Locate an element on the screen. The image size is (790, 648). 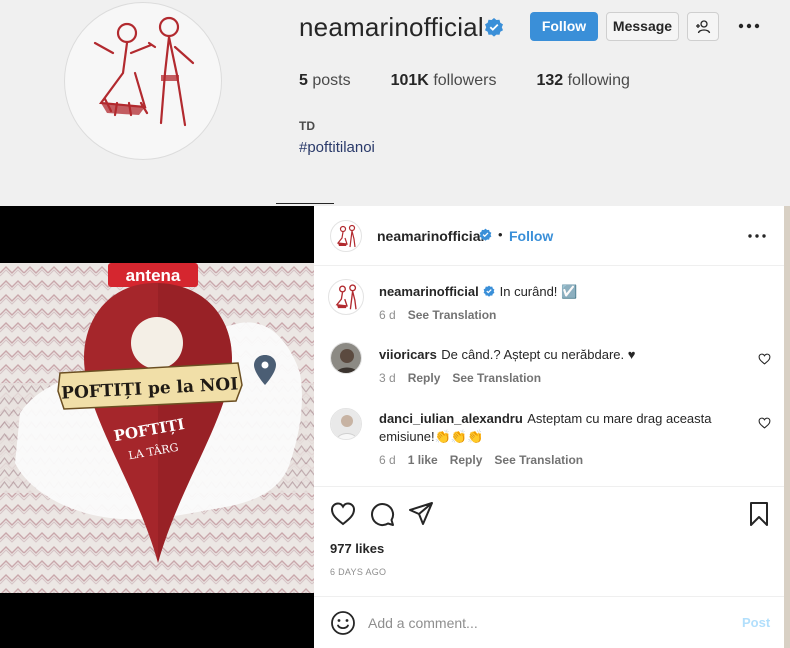
post-actions: 977 likes 6 DAYS AGO is located at coordinates (549, 541).